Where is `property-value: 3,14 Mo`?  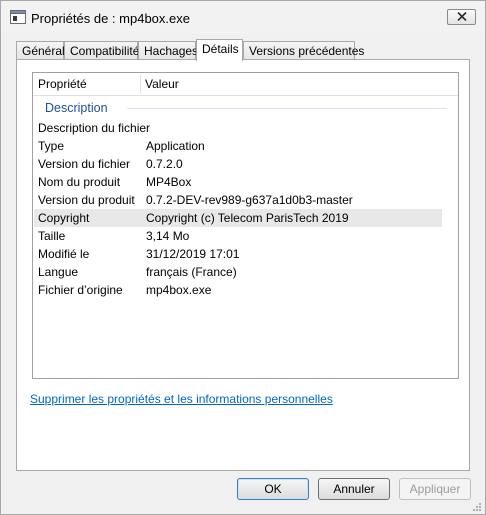 property-value: 3,14 Mo is located at coordinates (168, 236).